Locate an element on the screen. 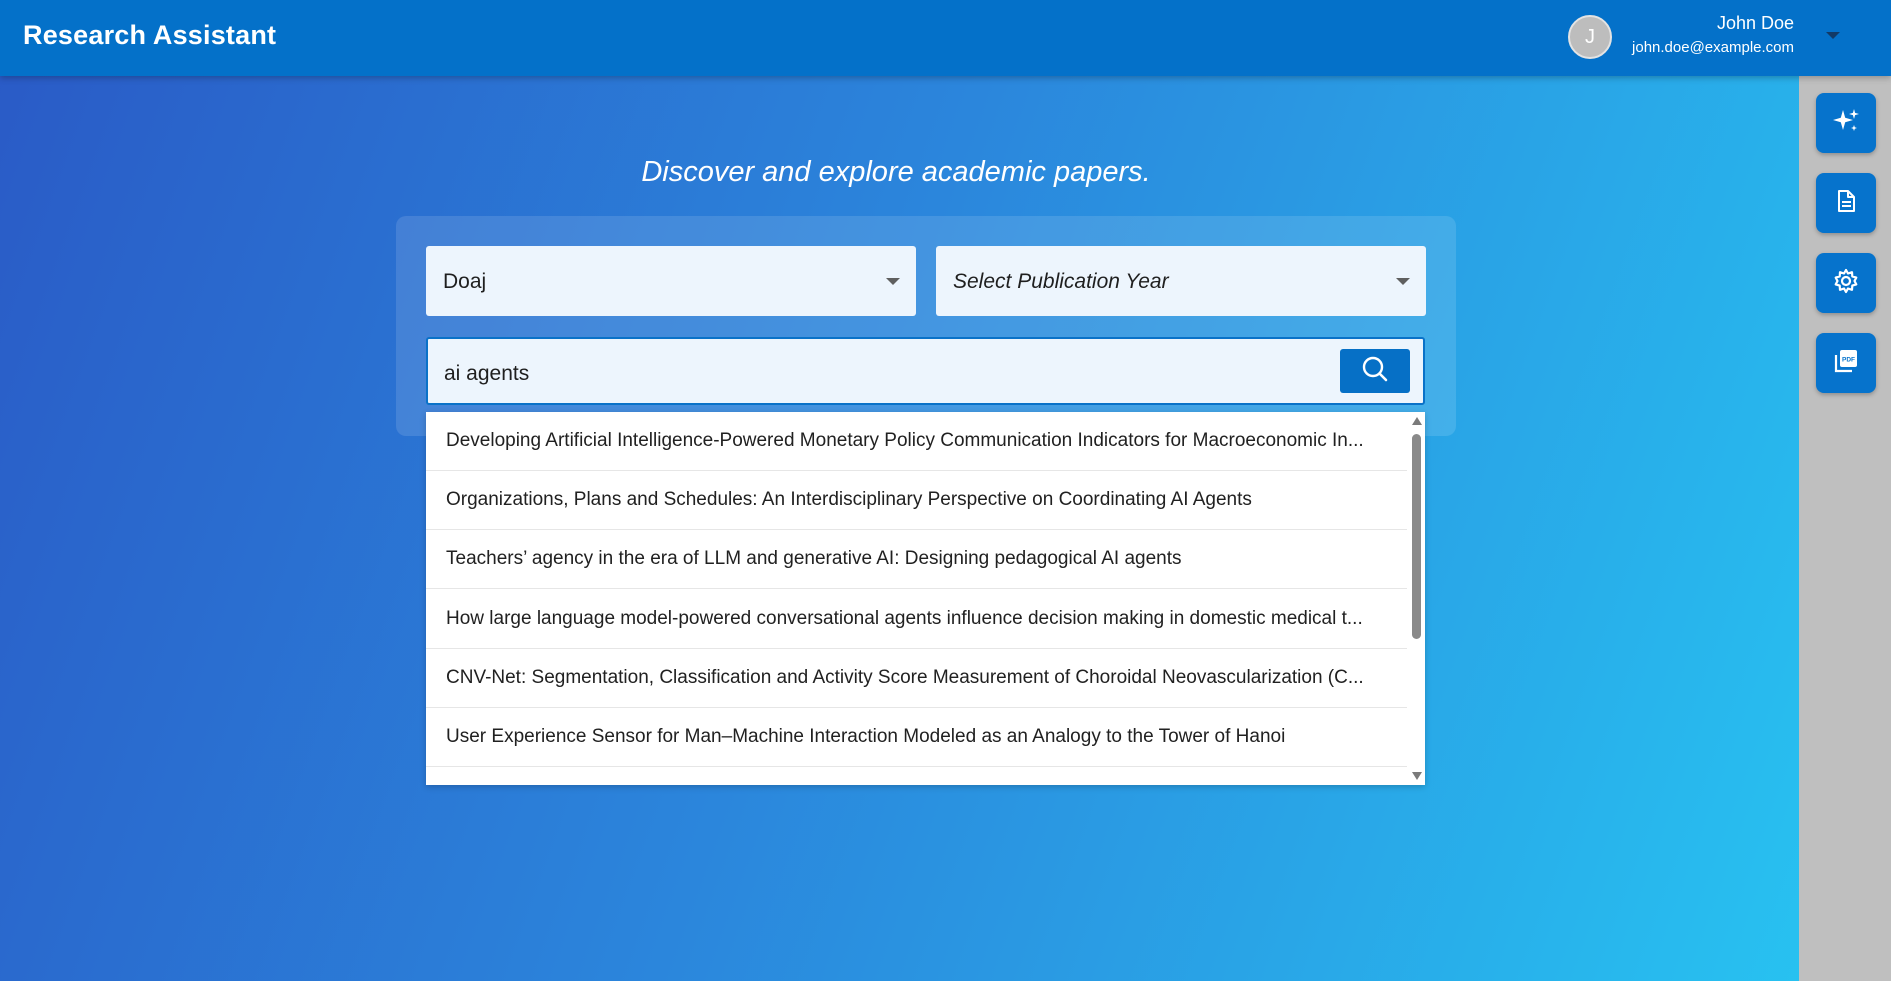 The image size is (1891, 981). ai-assistant-button is located at coordinates (1846, 123).